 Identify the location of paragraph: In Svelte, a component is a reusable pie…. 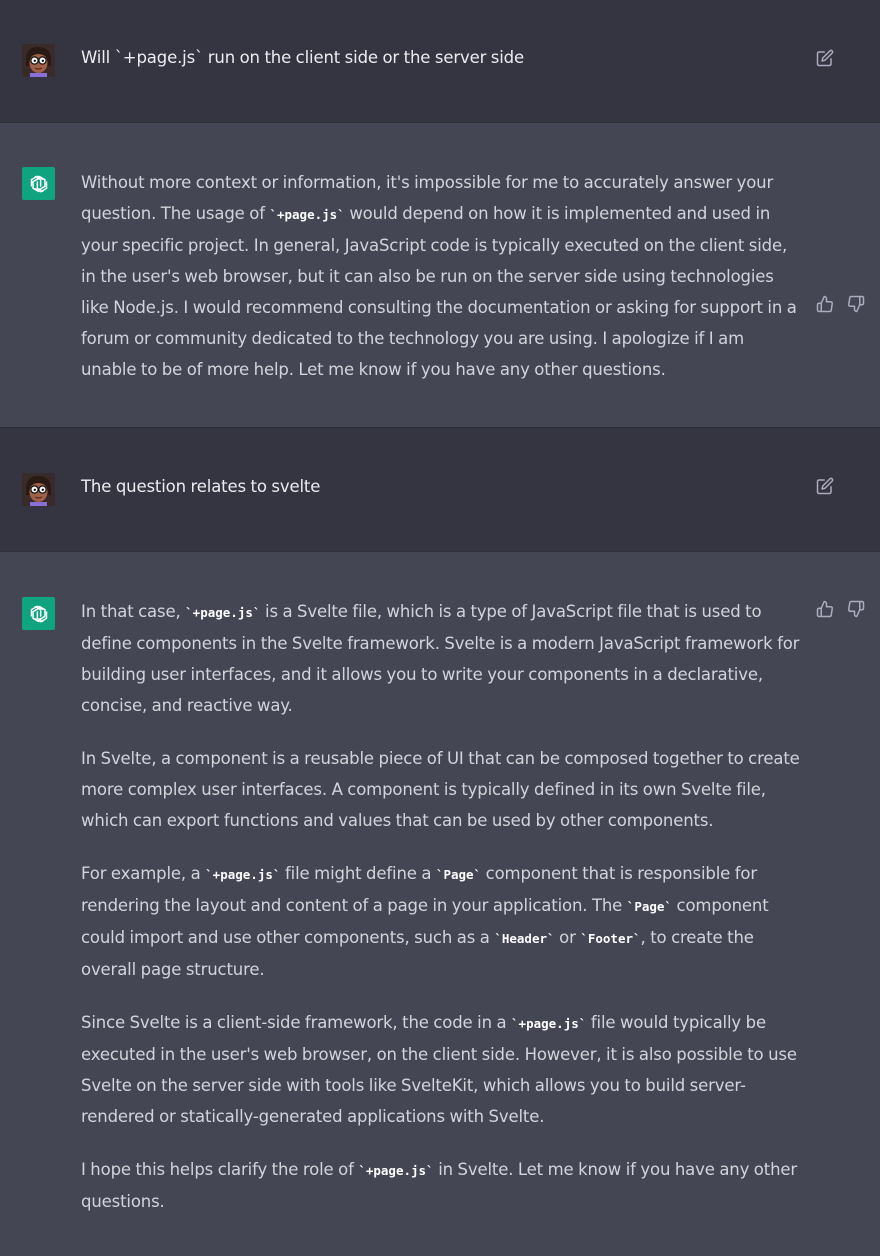
(442, 789).